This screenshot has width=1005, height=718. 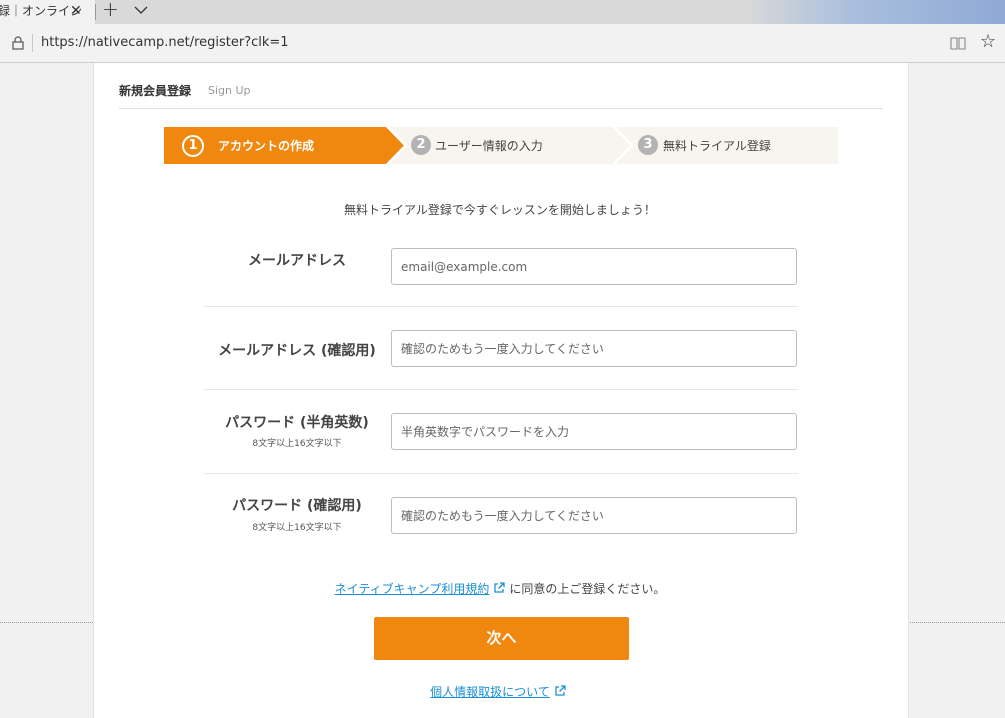 I want to click on step-label: アカウントの作成, so click(x=266, y=146).